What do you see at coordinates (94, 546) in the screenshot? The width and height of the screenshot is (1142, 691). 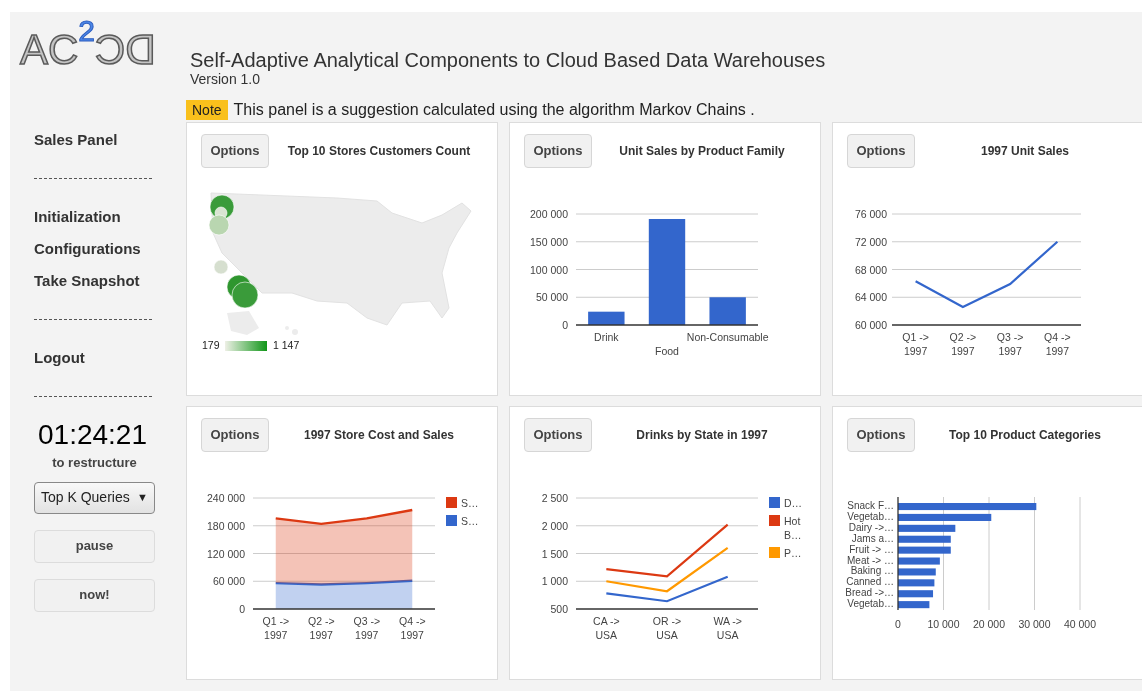 I see `action-button: pause` at bounding box center [94, 546].